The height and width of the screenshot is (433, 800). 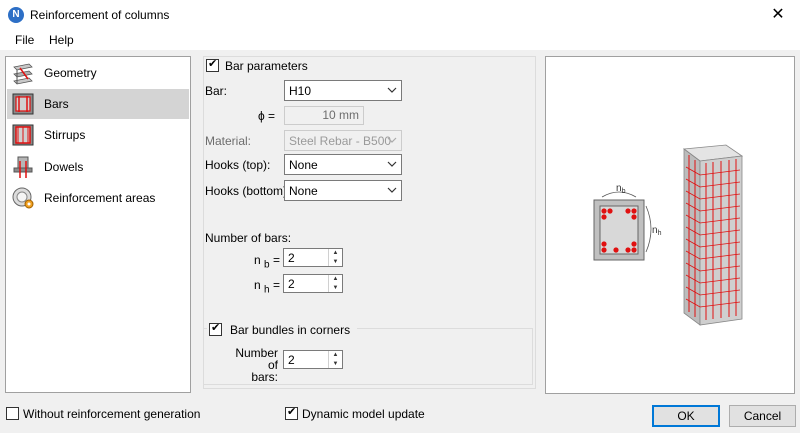 I want to click on dynamic-update-label: Dynamic model update, so click(x=363, y=414).